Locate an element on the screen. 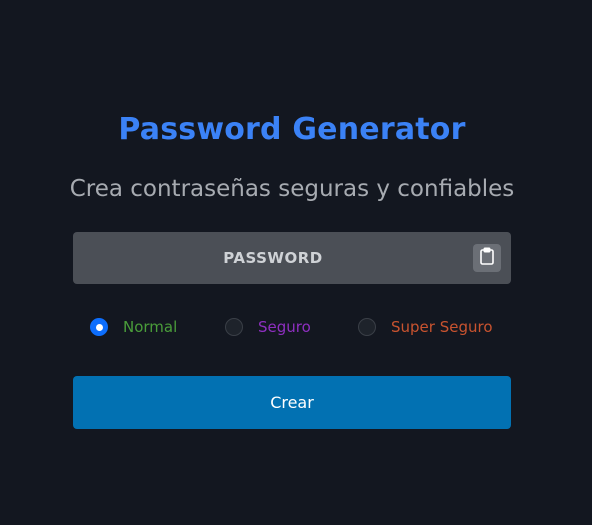  security-level-options: Normal Seguro Super Seguro is located at coordinates (292, 327).